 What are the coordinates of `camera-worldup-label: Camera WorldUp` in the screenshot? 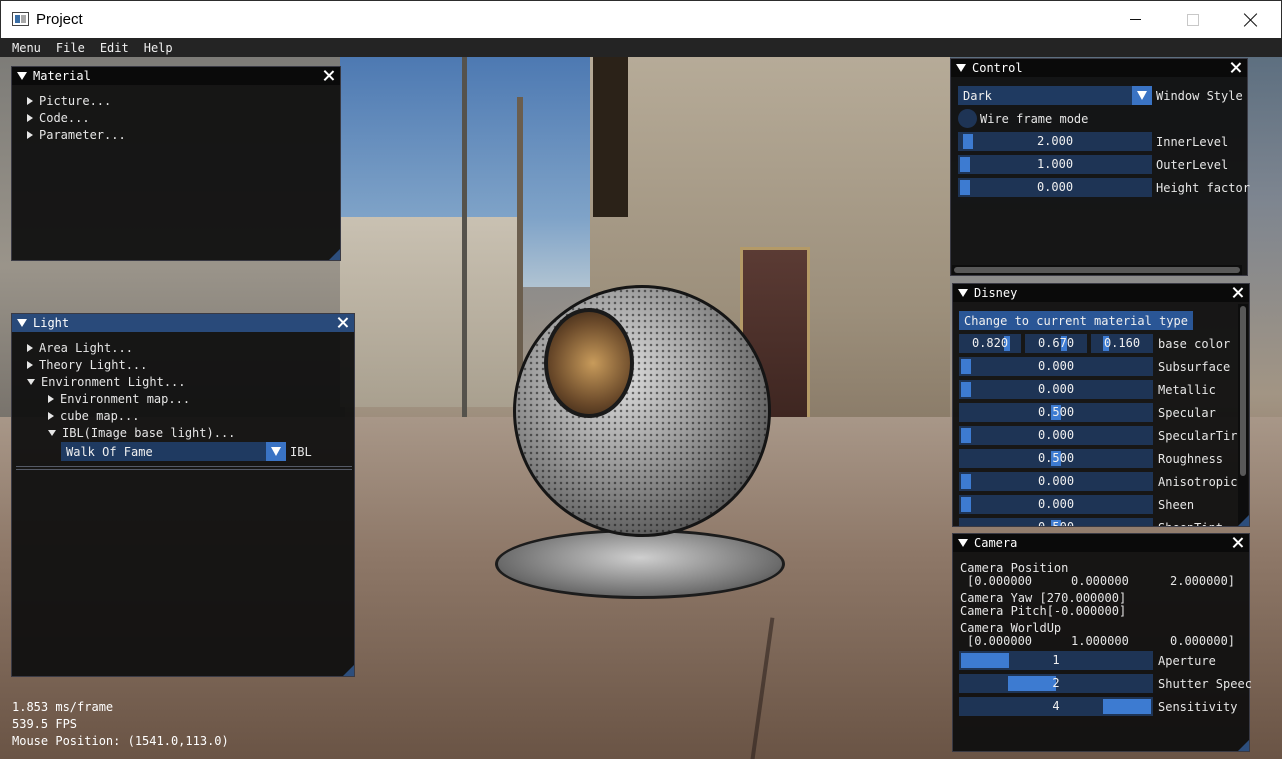 It's located at (1011, 628).